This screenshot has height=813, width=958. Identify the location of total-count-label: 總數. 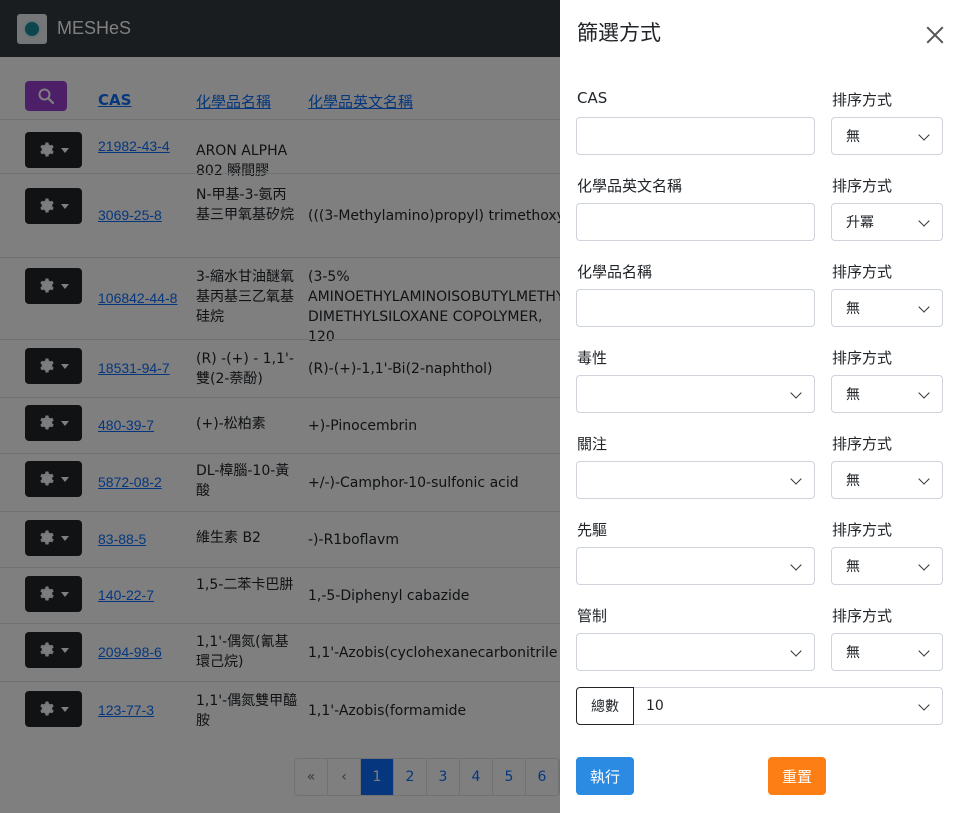
(605, 706).